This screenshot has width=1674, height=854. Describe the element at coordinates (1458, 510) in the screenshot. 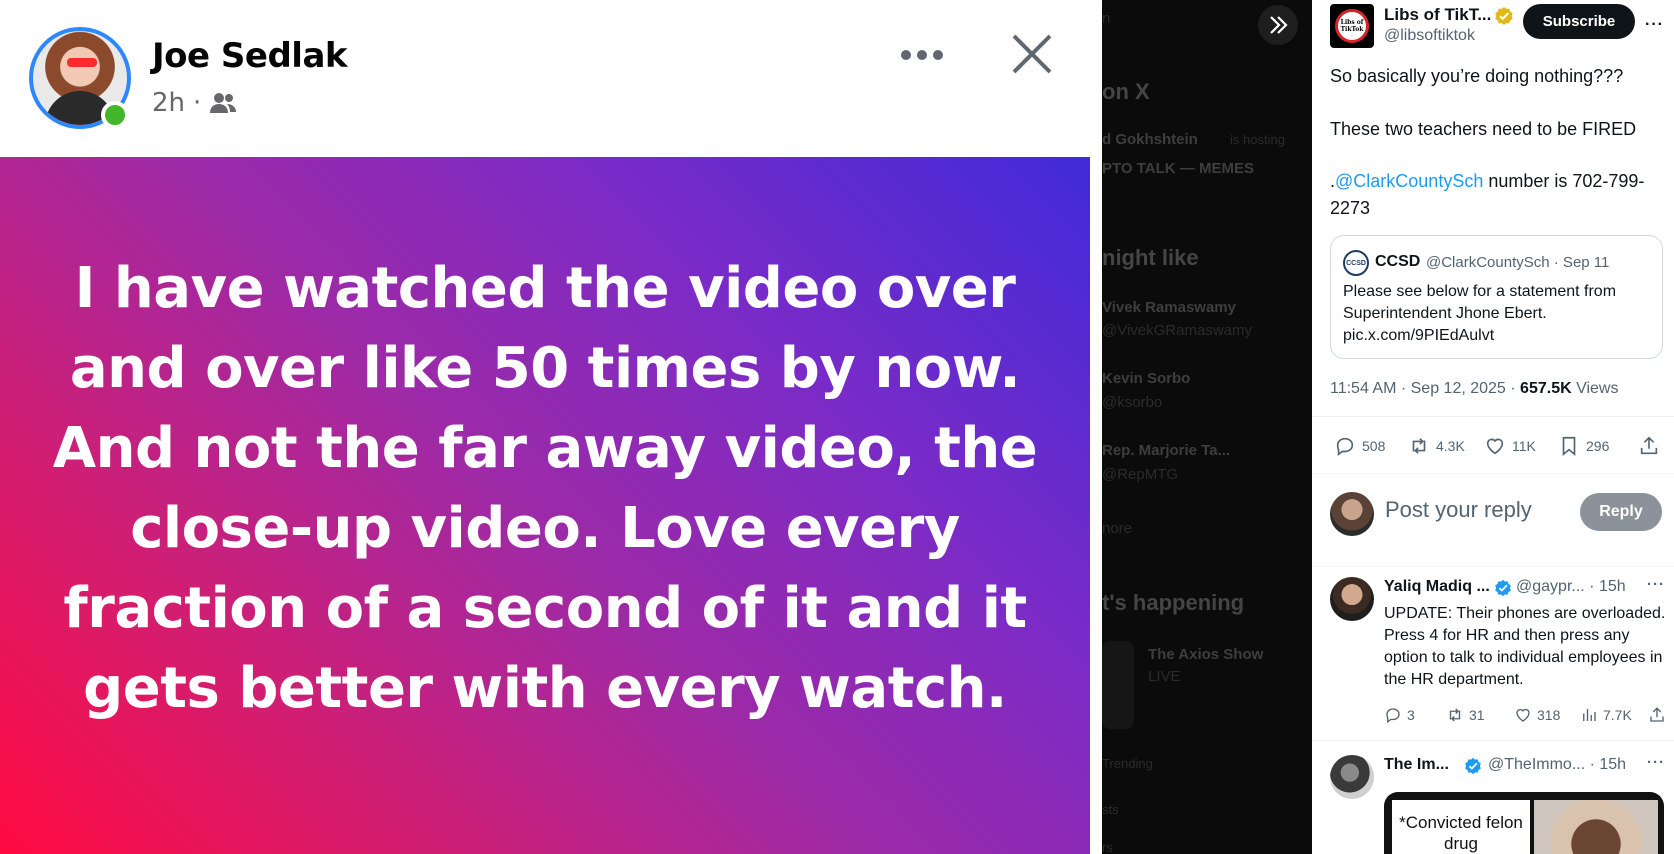

I see `reply-input: Post your reply` at that location.